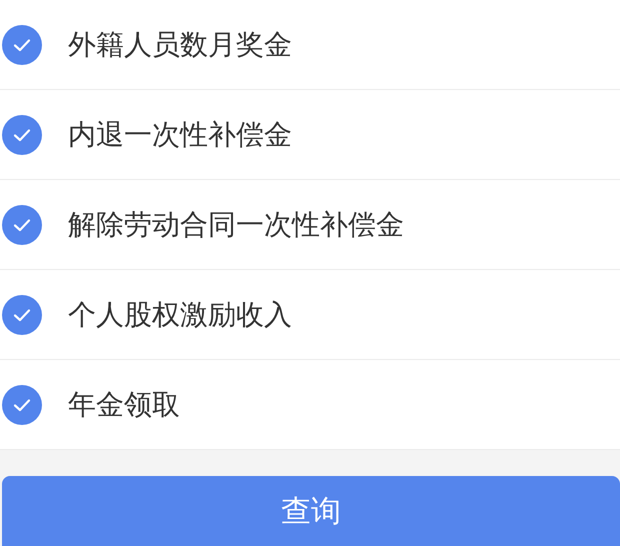  Describe the element at coordinates (236, 224) in the screenshot. I see `option-label: 解除劳动合同一次性补偿金` at that location.